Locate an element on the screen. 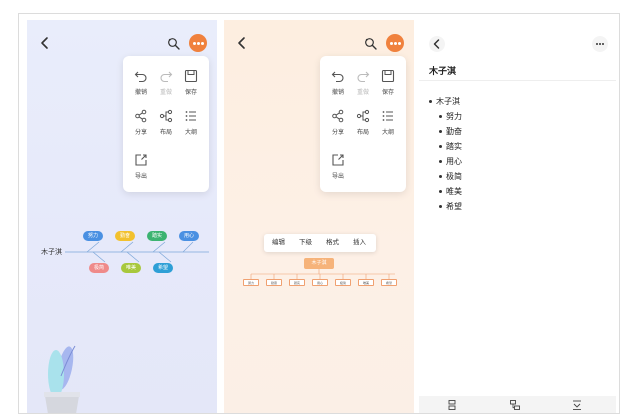  tree-child-node: 勤奋 is located at coordinates (274, 282).